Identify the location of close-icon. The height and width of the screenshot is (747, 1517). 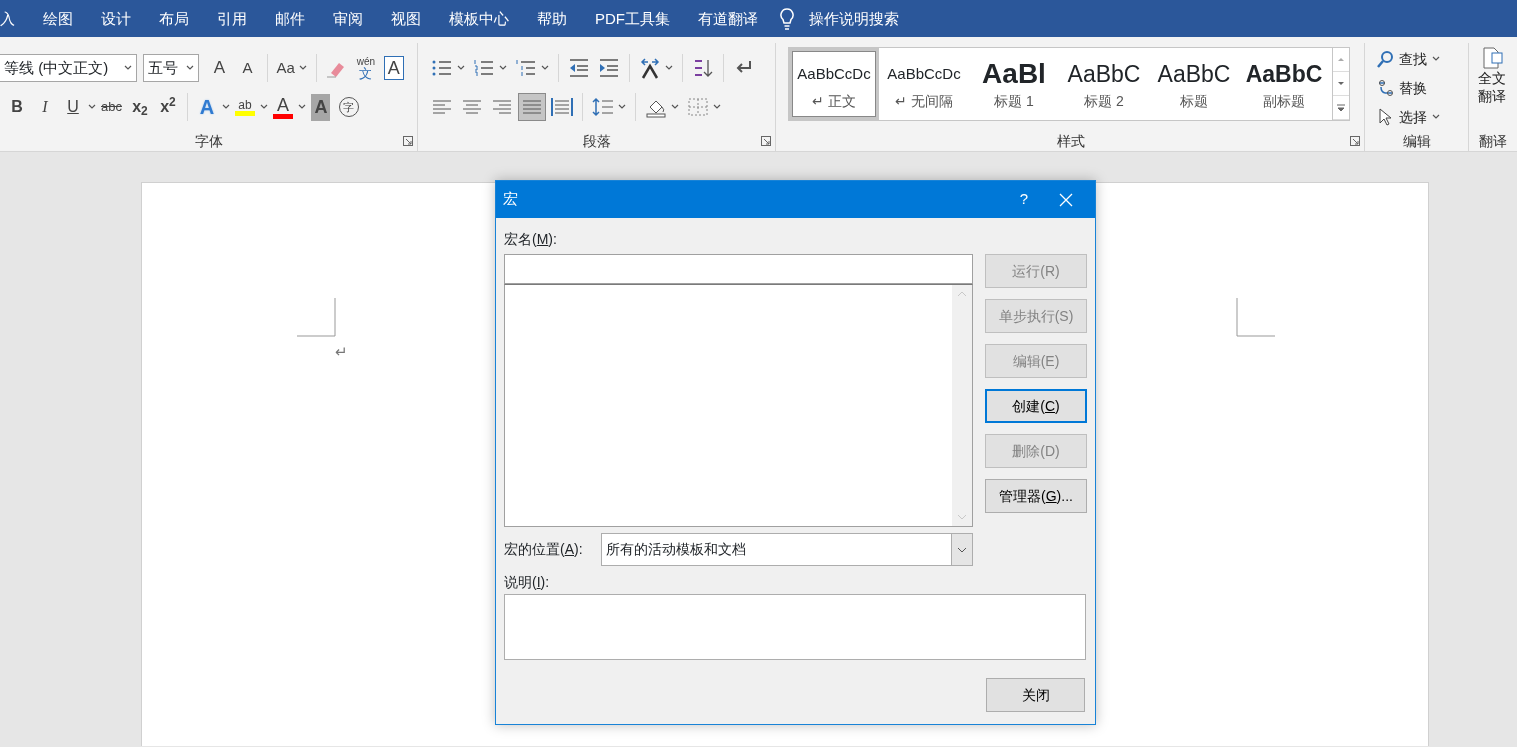
(1066, 199).